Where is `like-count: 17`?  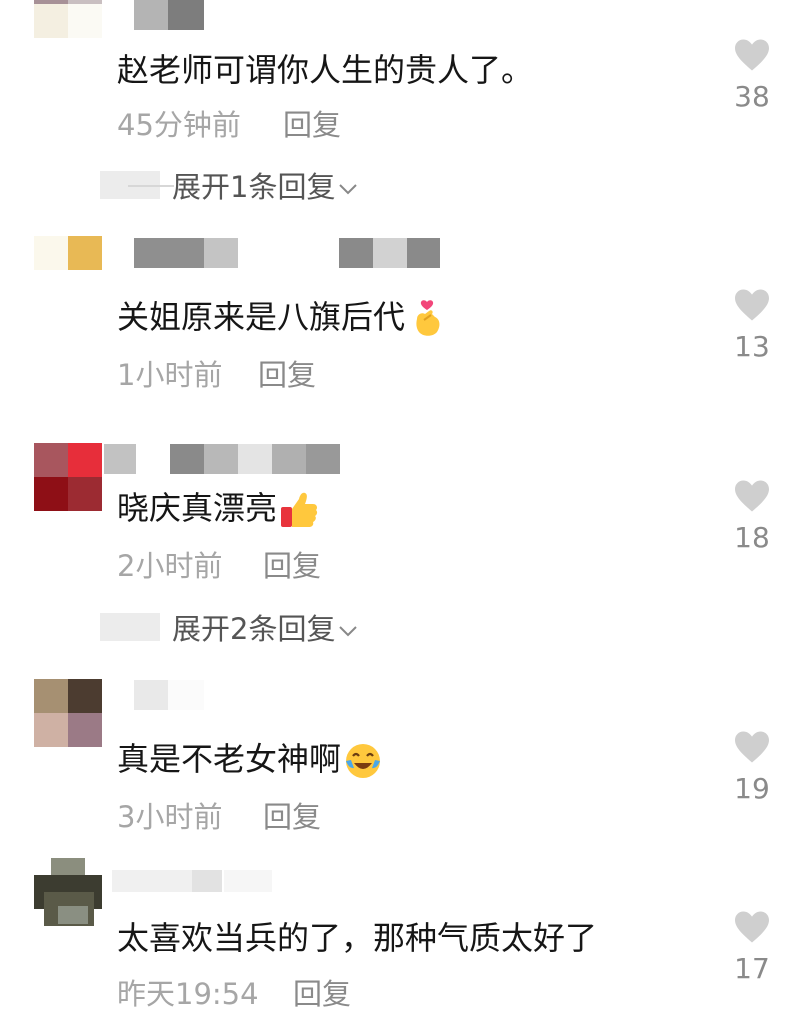
like-count: 17 is located at coordinates (752, 968).